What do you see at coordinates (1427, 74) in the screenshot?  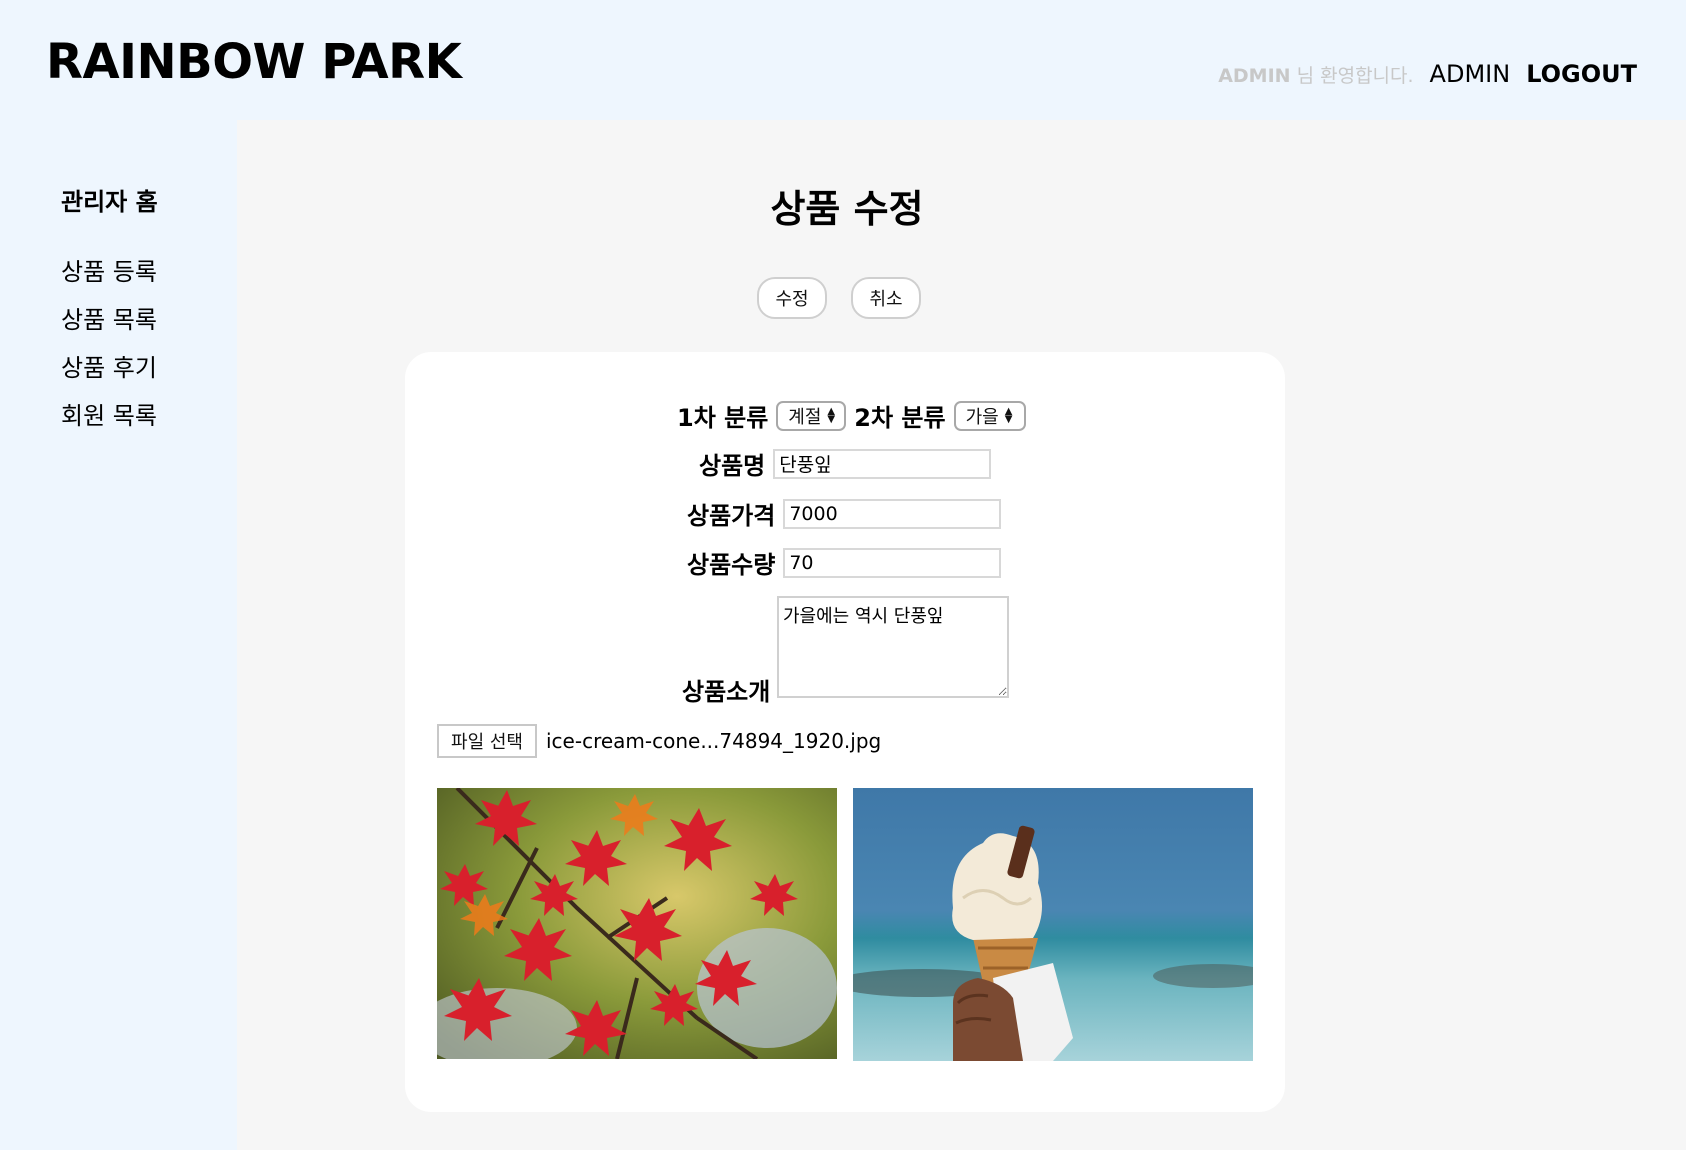 I see `user-area: ADMIN 님 환영합니다. ADMIN LOGOUT` at bounding box center [1427, 74].